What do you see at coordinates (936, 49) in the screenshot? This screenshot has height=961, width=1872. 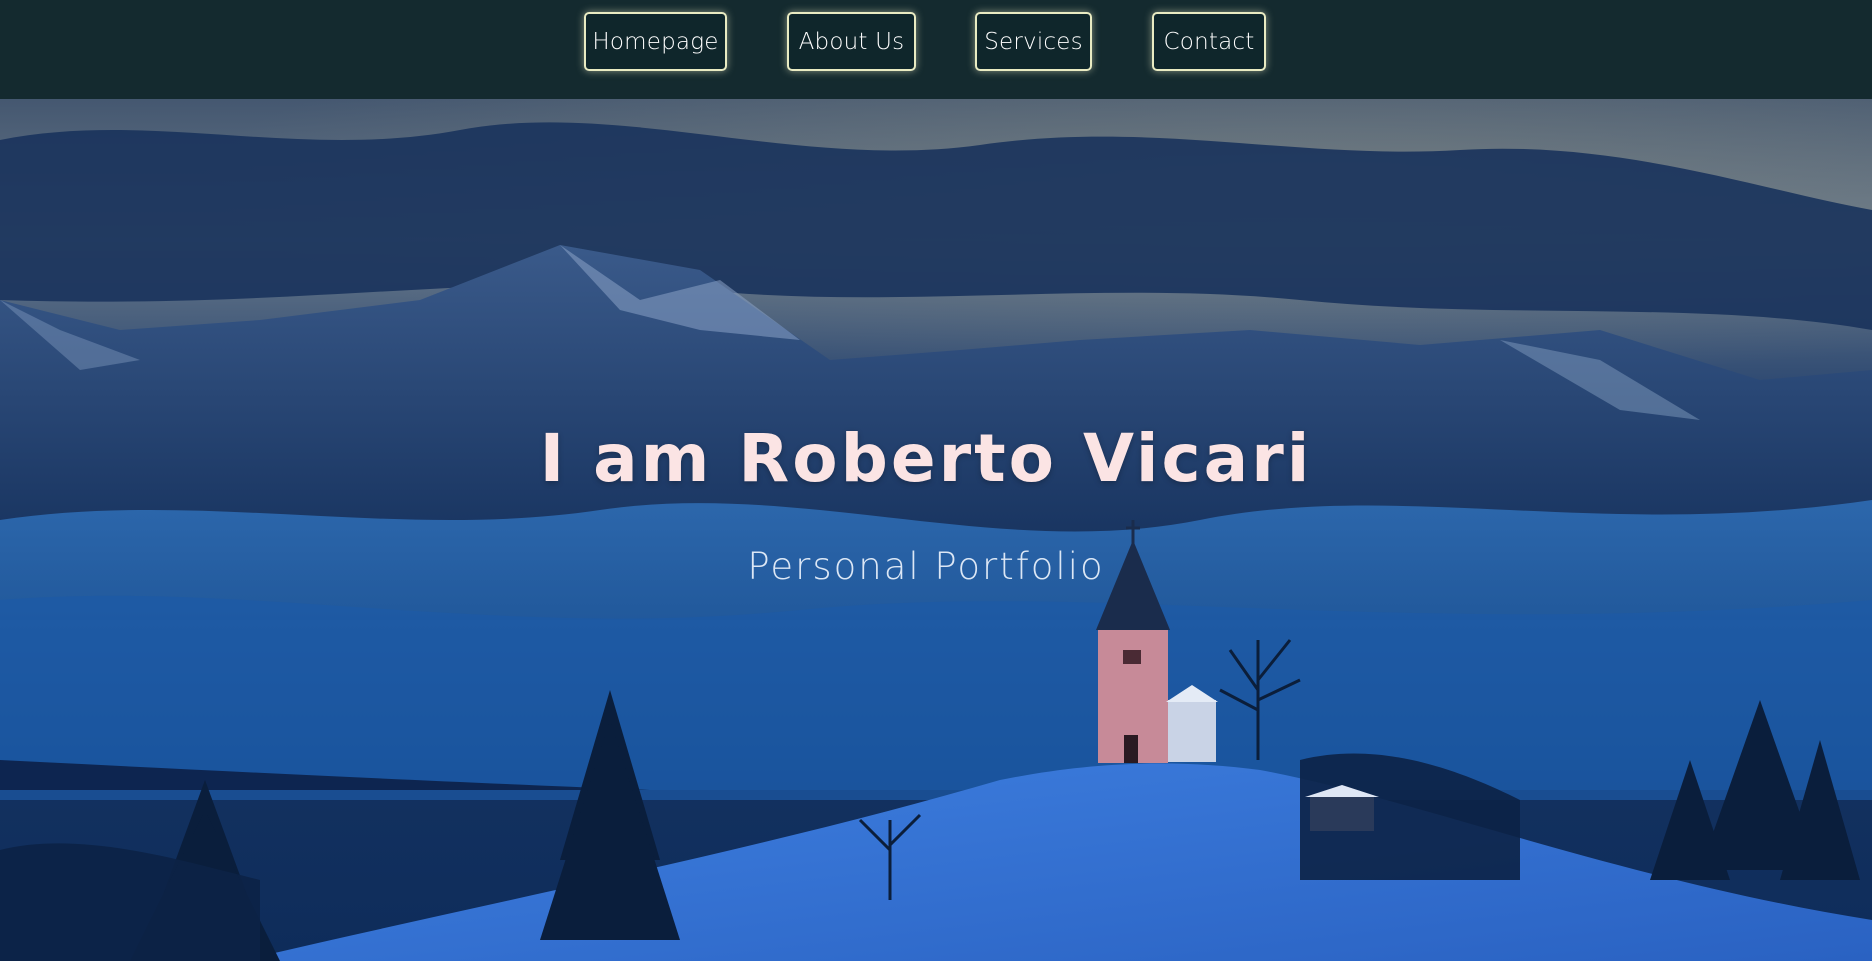 I see `top-navigation-bar: Homepage About Us Services Contact` at bounding box center [936, 49].